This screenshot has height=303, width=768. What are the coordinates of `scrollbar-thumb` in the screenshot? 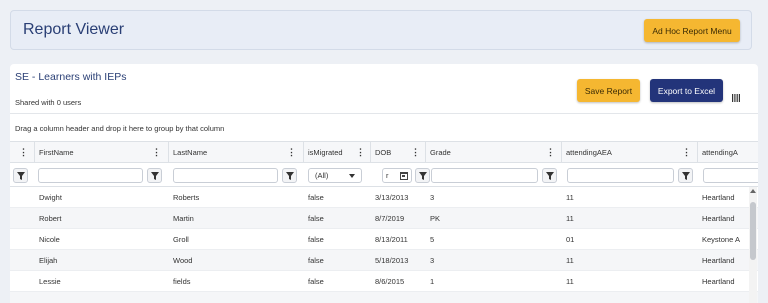 It's located at (753, 231).